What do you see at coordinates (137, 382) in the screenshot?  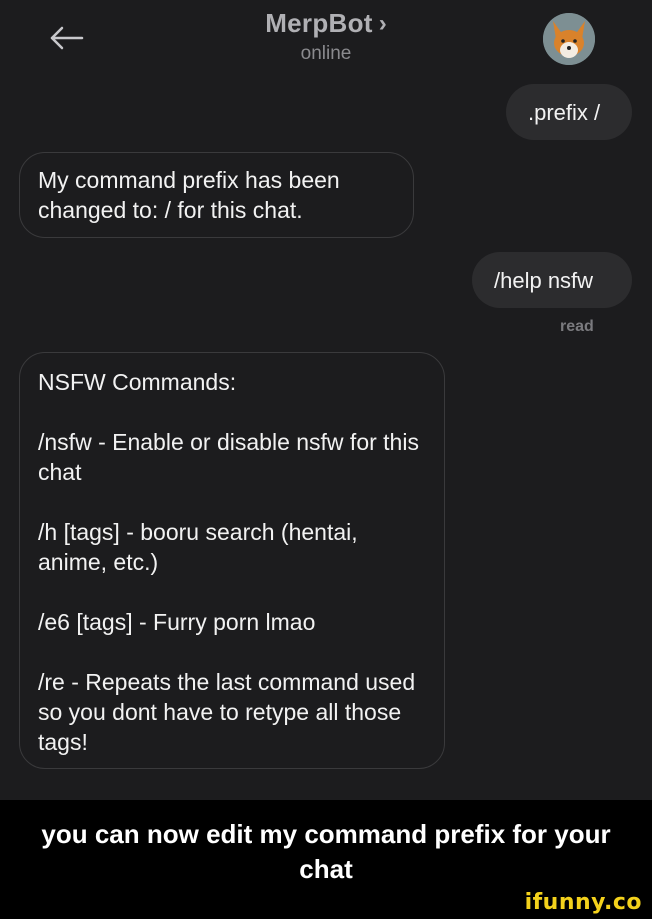 I see `message-heading: NSFW Commands:` at bounding box center [137, 382].